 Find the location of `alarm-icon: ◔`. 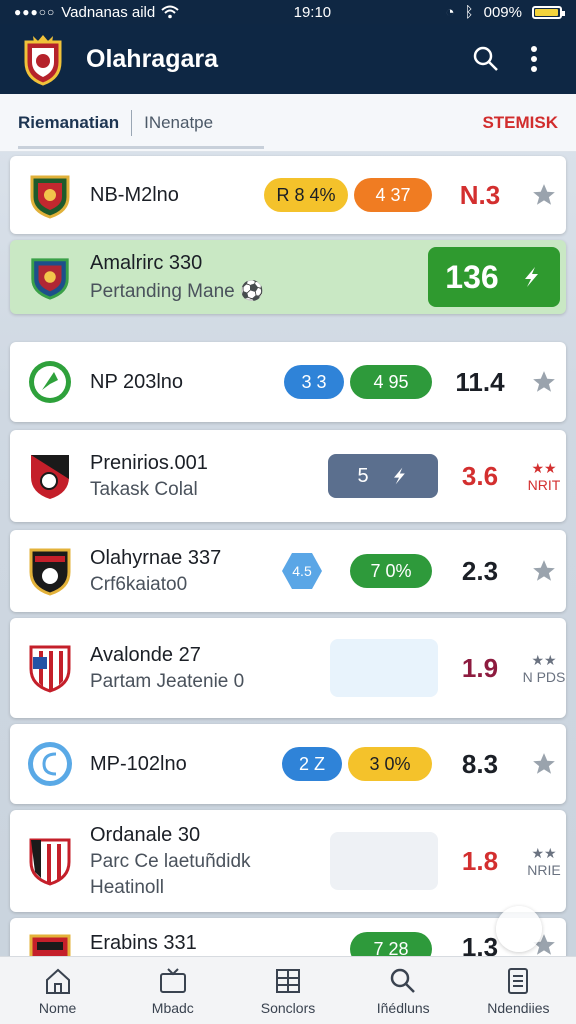

alarm-icon: ◔ is located at coordinates (450, 12).